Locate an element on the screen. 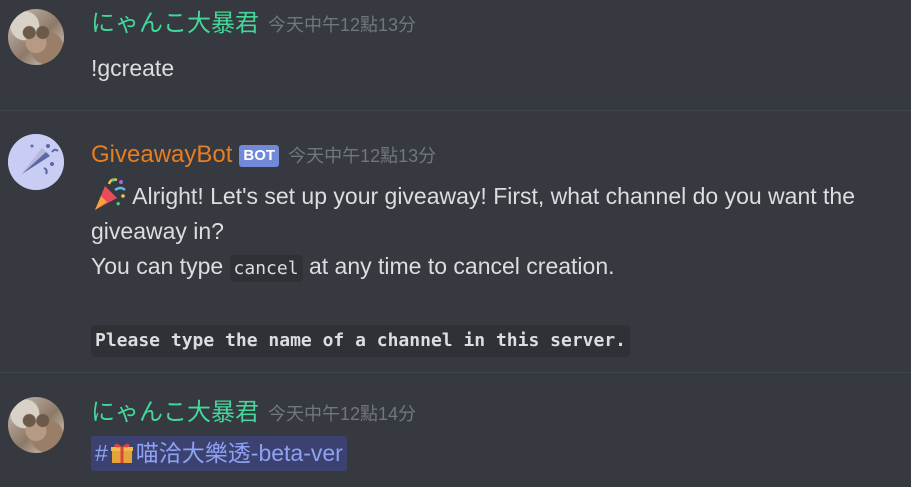 Image resolution: width=911 pixels, height=487 pixels. message-content: !gcreate is located at coordinates (133, 68).